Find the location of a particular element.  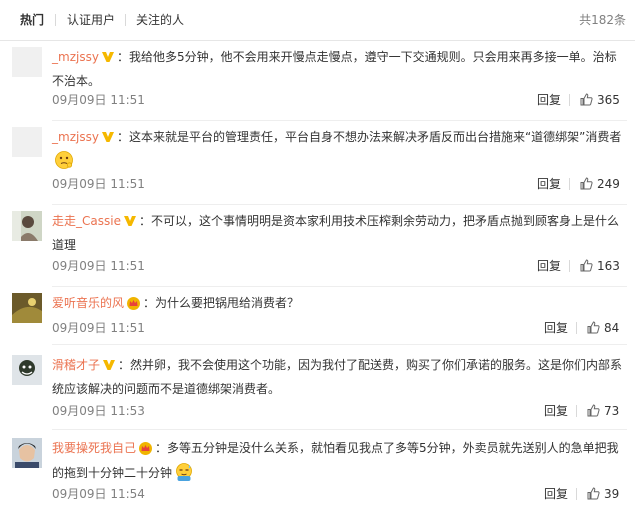

comment-total-count: 共182条 is located at coordinates (602, 20).